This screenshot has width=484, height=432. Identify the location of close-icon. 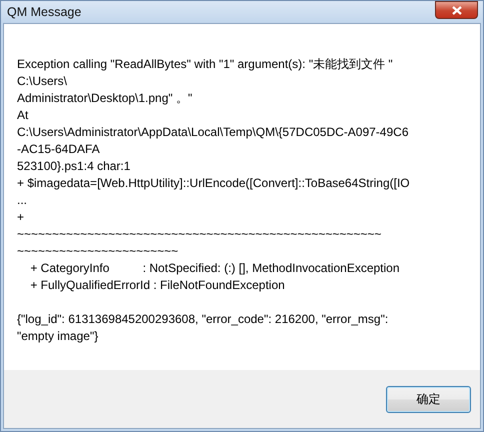
(457, 10).